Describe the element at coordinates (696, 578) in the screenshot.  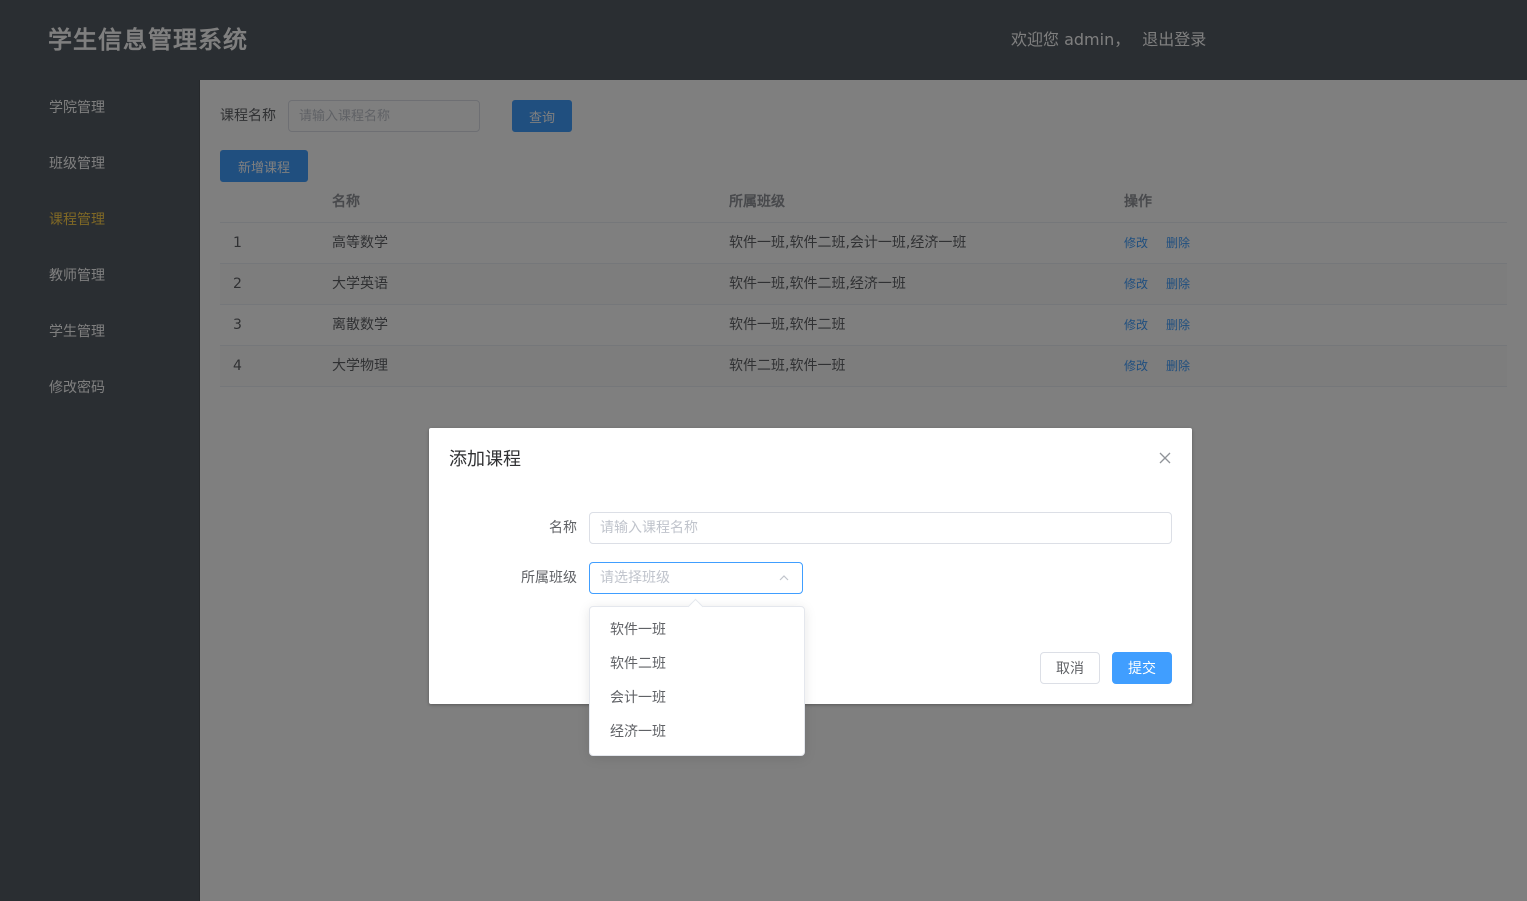
I see `class-select: 请选择班级` at that location.